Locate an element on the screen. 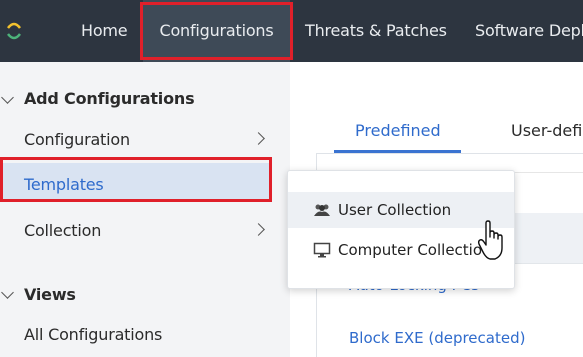 Image resolution: width=583 pixels, height=357 pixels. section-heading-views: Views is located at coordinates (50, 294).